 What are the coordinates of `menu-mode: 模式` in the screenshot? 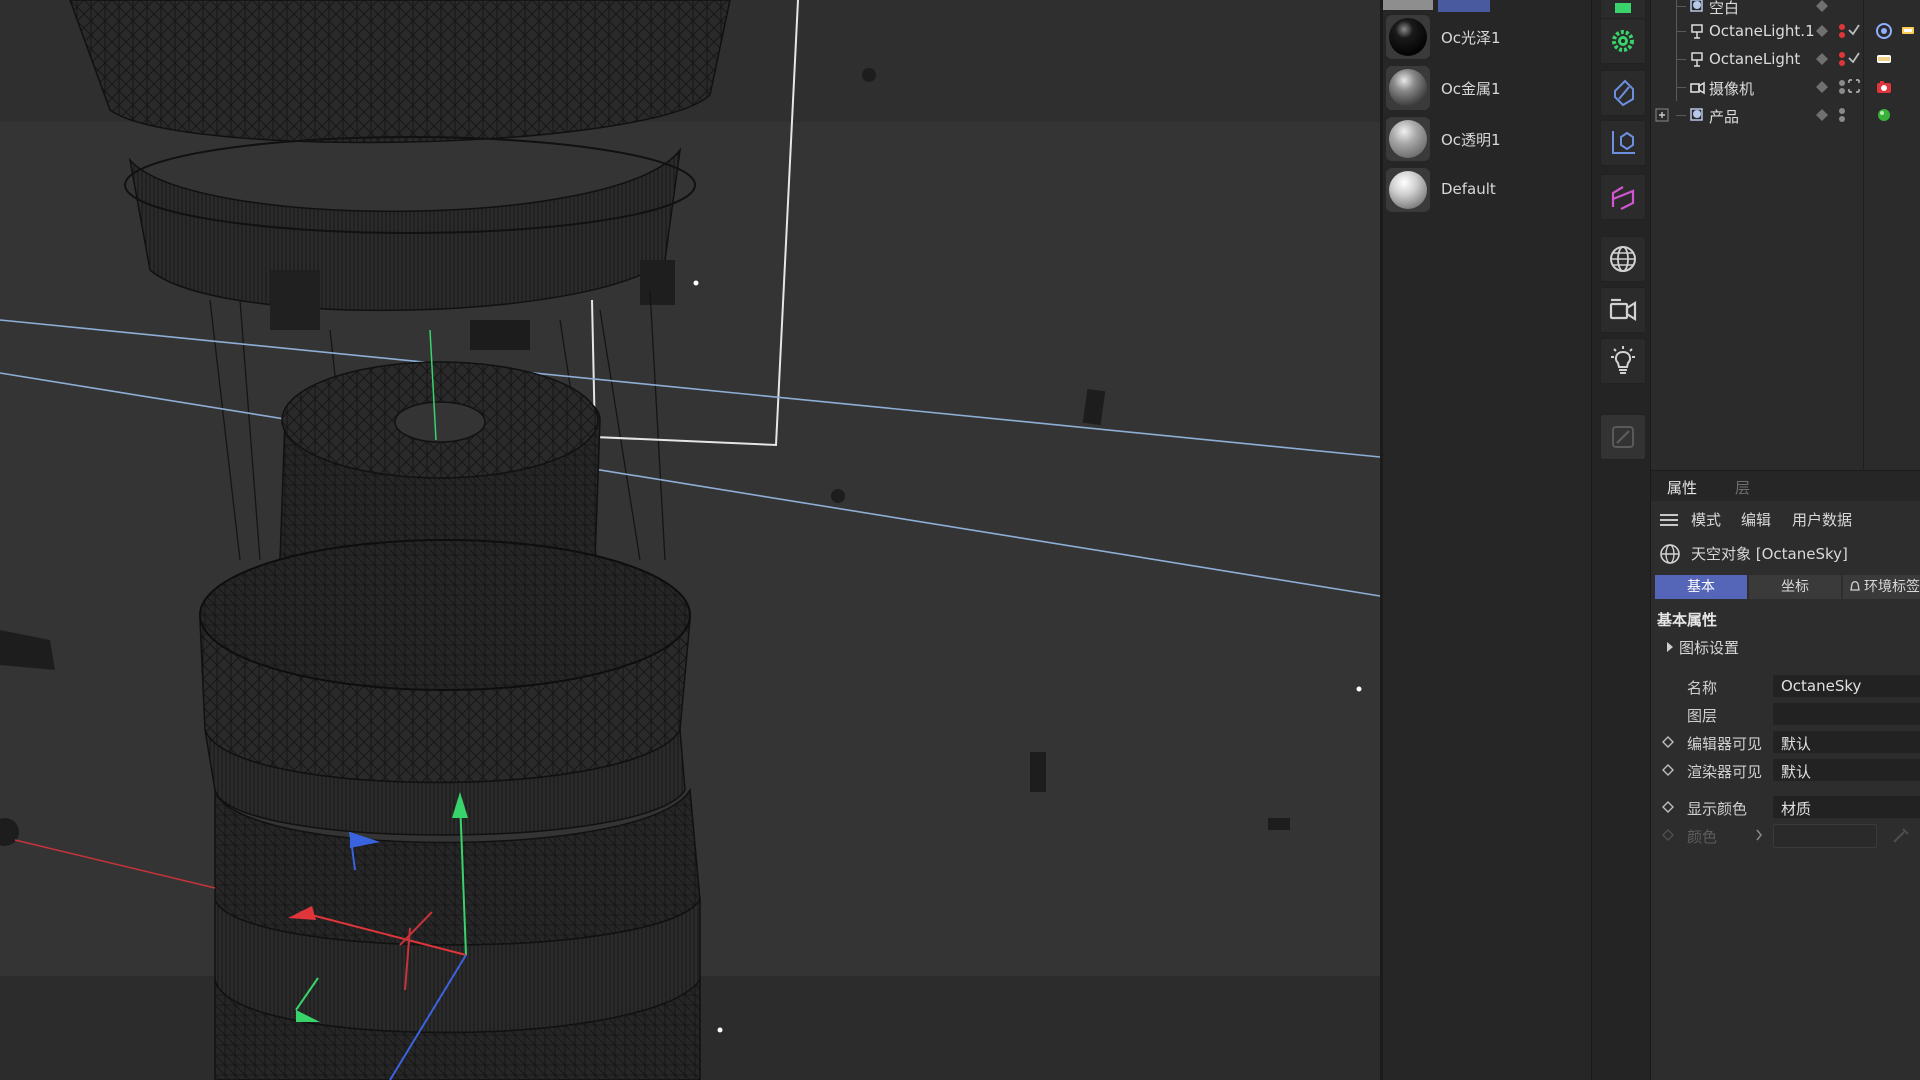 It's located at (1706, 519).